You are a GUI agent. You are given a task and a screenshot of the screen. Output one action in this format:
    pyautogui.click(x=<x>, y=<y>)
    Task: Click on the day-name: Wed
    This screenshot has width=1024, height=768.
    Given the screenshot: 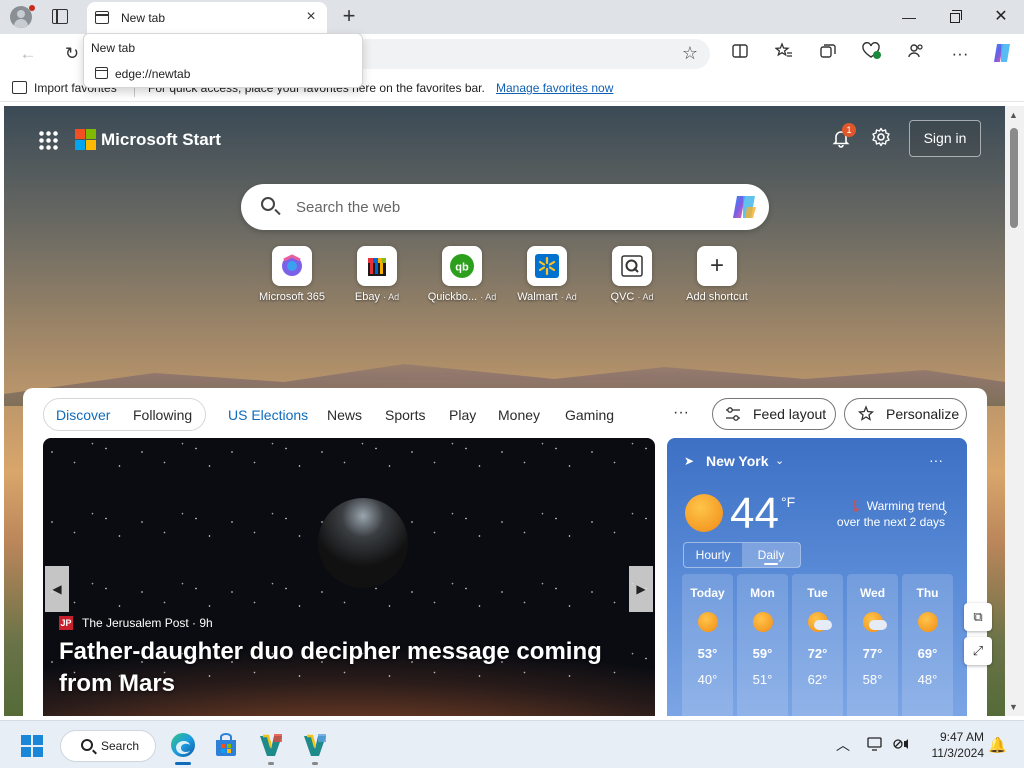 What is the action you would take?
    pyautogui.click(x=872, y=593)
    